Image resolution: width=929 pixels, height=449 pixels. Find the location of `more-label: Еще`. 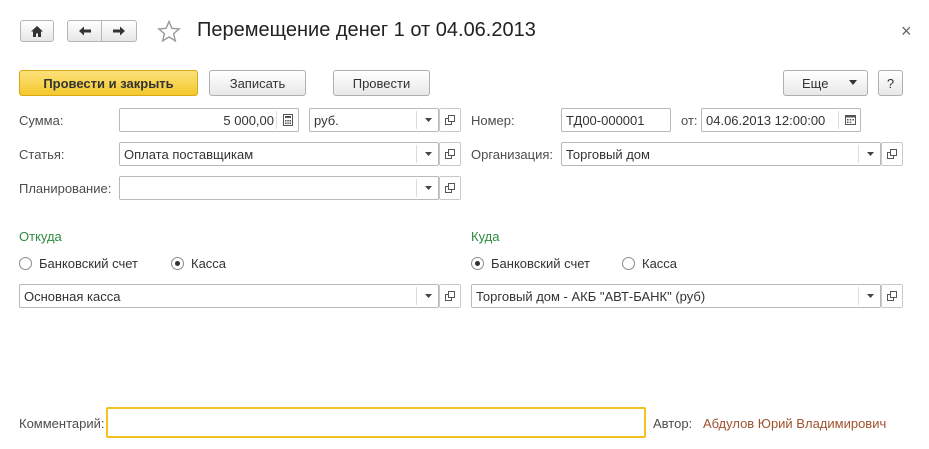

more-label: Еще is located at coordinates (815, 83).